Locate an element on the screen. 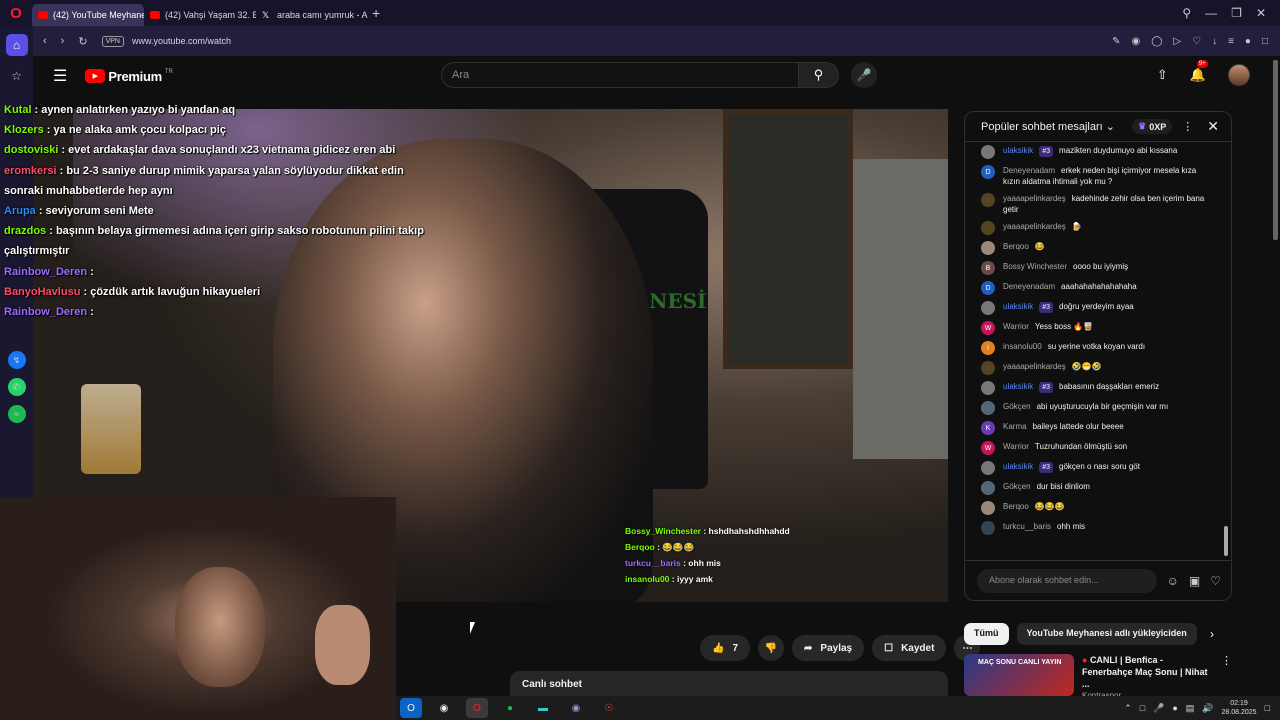 This screenshot has width=1280, height=720. chat-avatar: K is located at coordinates (988, 428).